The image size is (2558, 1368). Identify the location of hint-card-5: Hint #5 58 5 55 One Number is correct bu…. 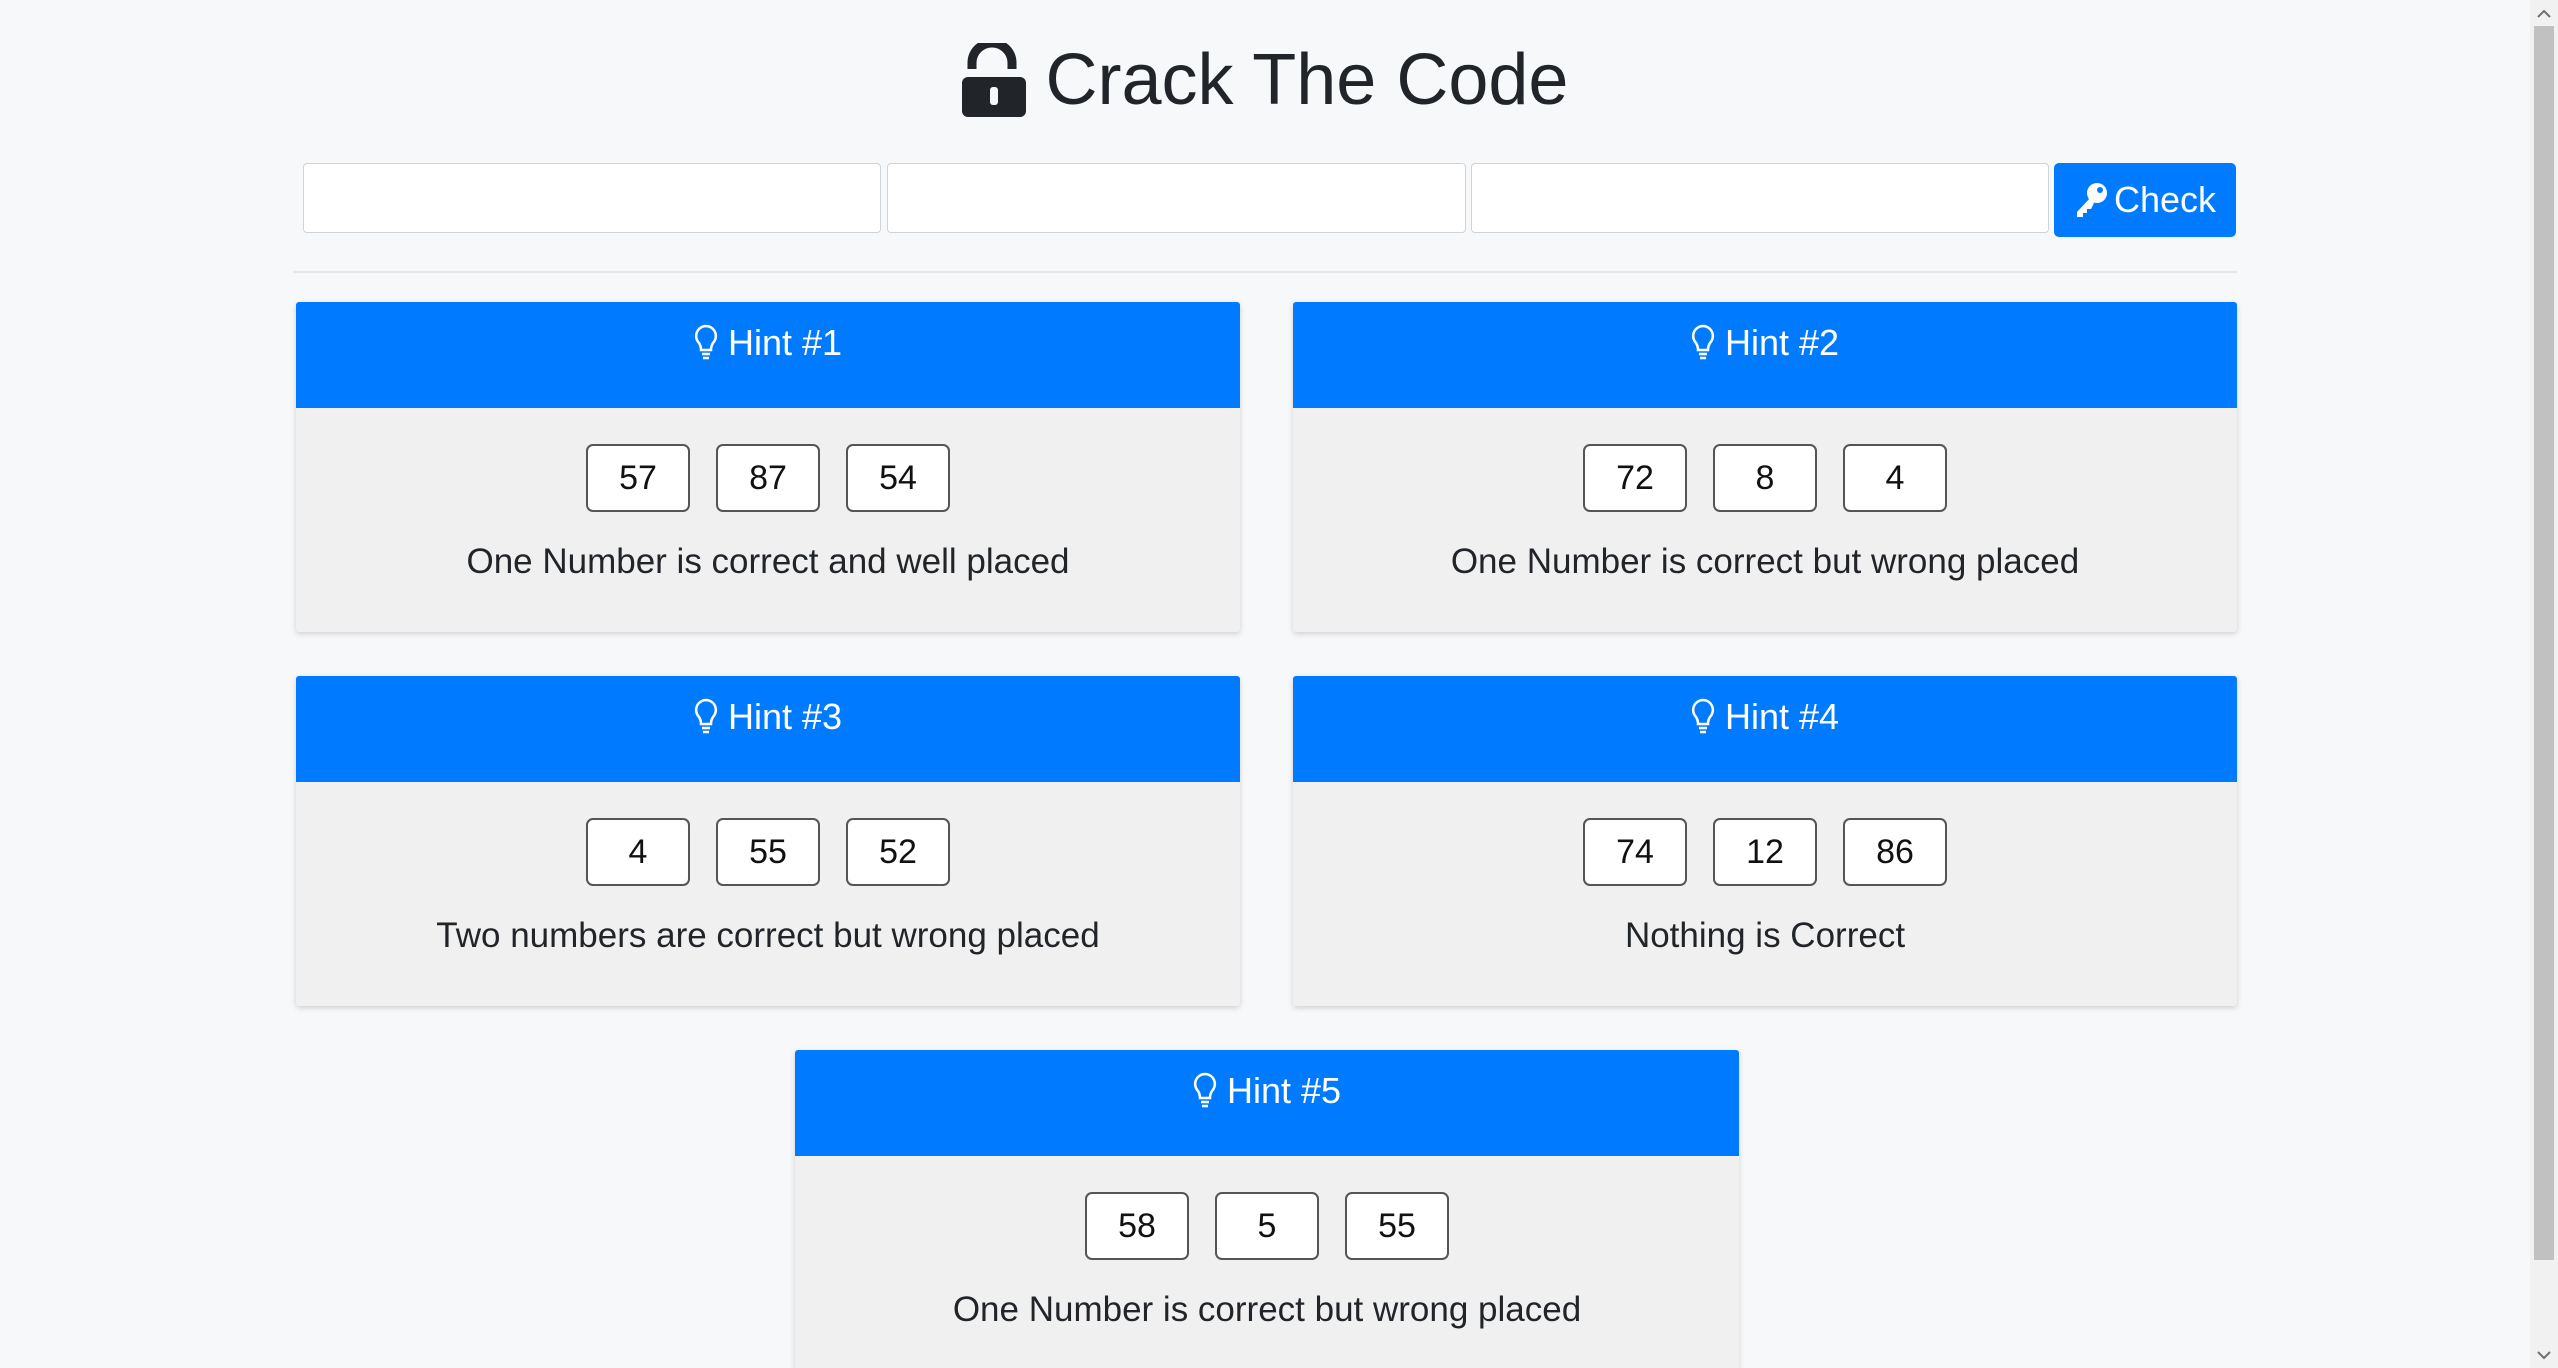
(1267, 1209).